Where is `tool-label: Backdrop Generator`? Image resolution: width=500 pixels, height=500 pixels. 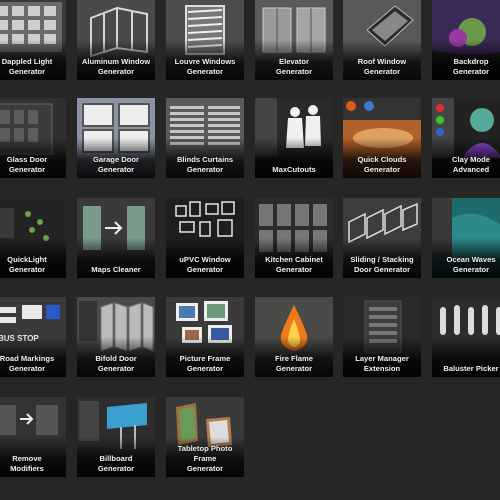
tool-label: Backdrop Generator is located at coordinates (471, 66).